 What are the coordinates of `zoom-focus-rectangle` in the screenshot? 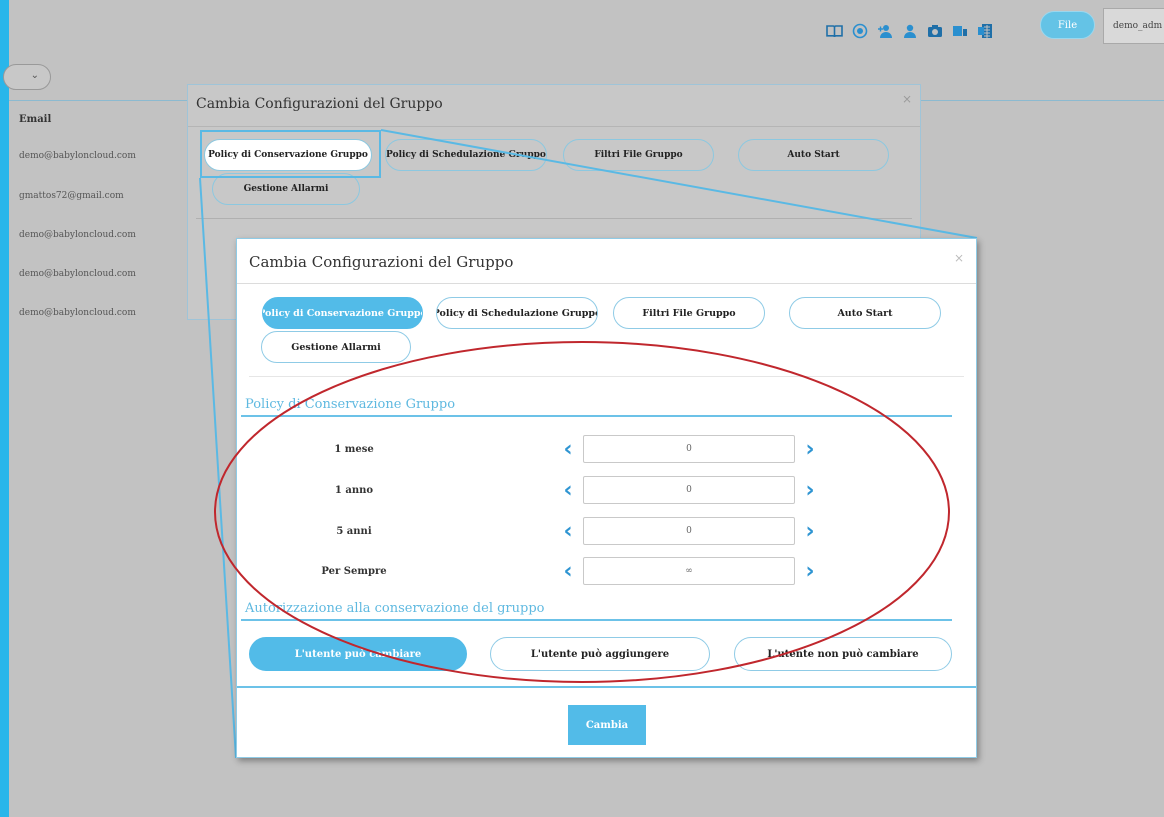 It's located at (290, 154).